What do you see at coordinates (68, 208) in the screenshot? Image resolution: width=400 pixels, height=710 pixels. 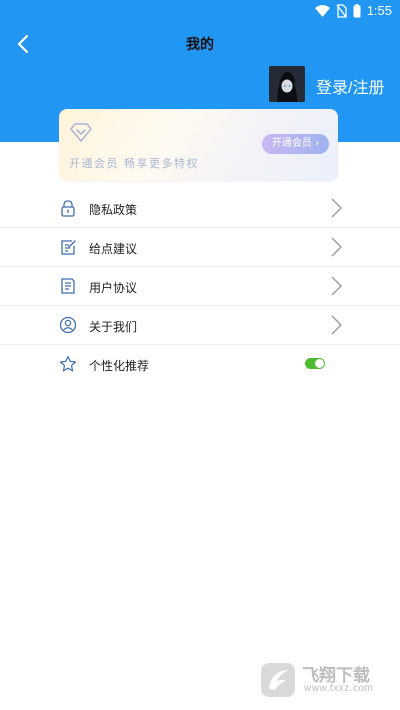 I see `lock-icon` at bounding box center [68, 208].